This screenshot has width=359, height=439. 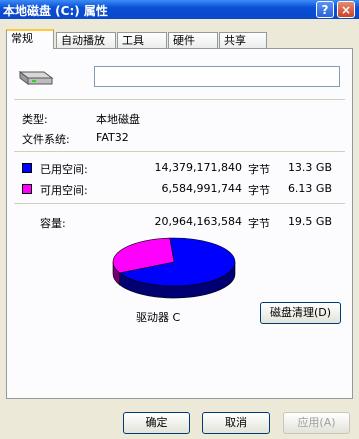 I want to click on filesystem-value: FAT32, so click(x=112, y=137).